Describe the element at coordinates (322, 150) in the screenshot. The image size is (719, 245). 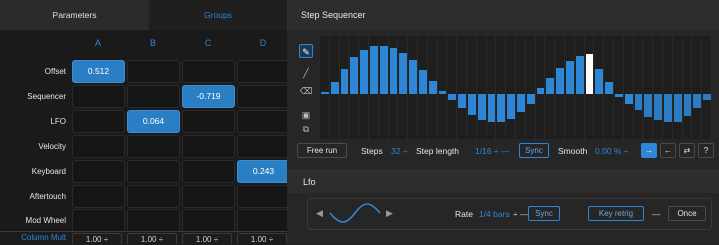
I see `free-run-button: Free run` at that location.